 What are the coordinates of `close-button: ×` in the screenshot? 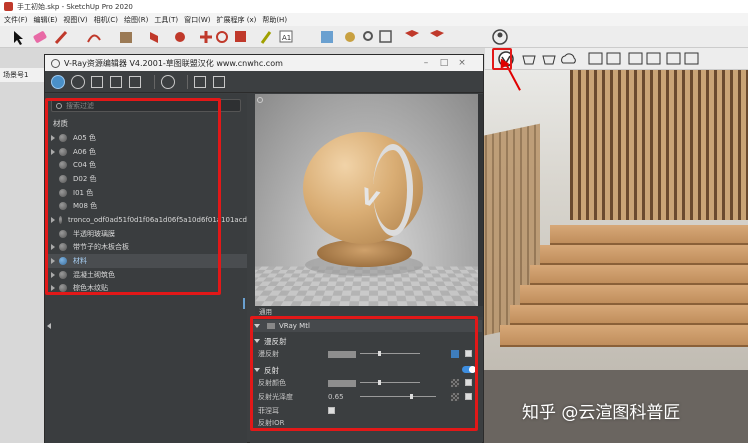 It's located at (462, 63).